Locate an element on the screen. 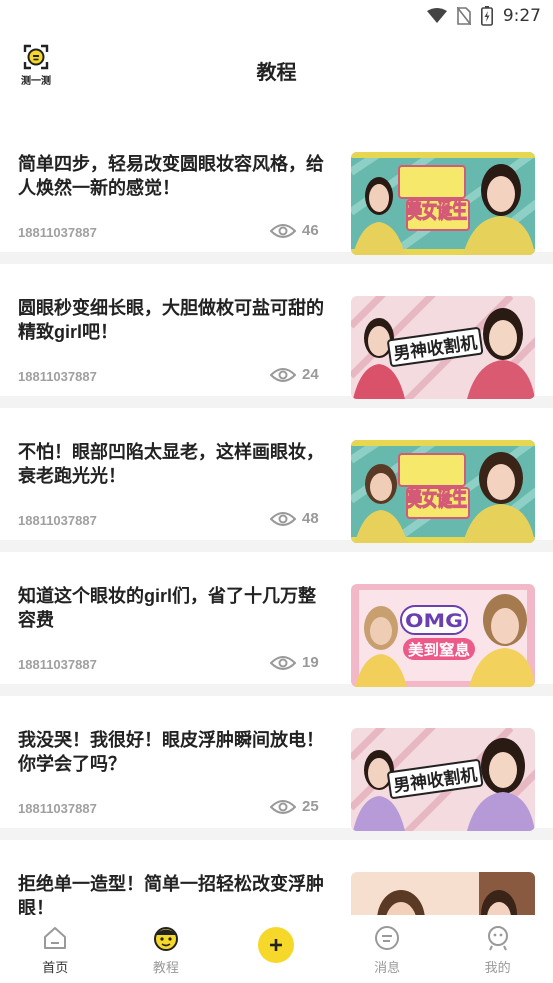 The width and height of the screenshot is (553, 983). nav-label-tutorial: 教程 is located at coordinates (165, 967).